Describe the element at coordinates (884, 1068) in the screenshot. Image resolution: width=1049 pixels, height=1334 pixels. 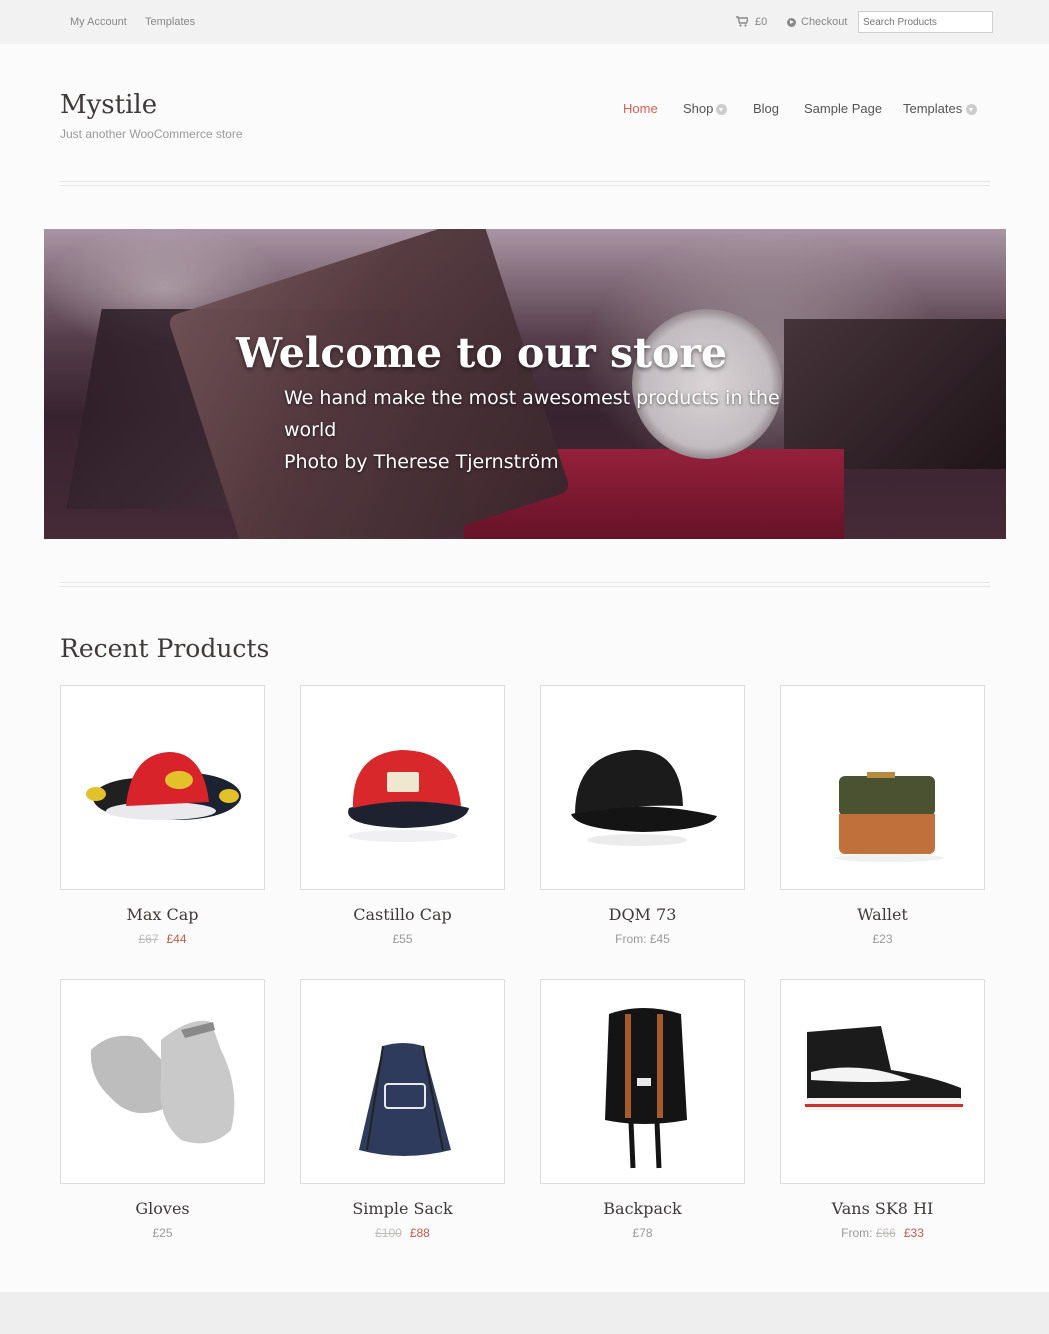
I see `shoe-icon` at that location.